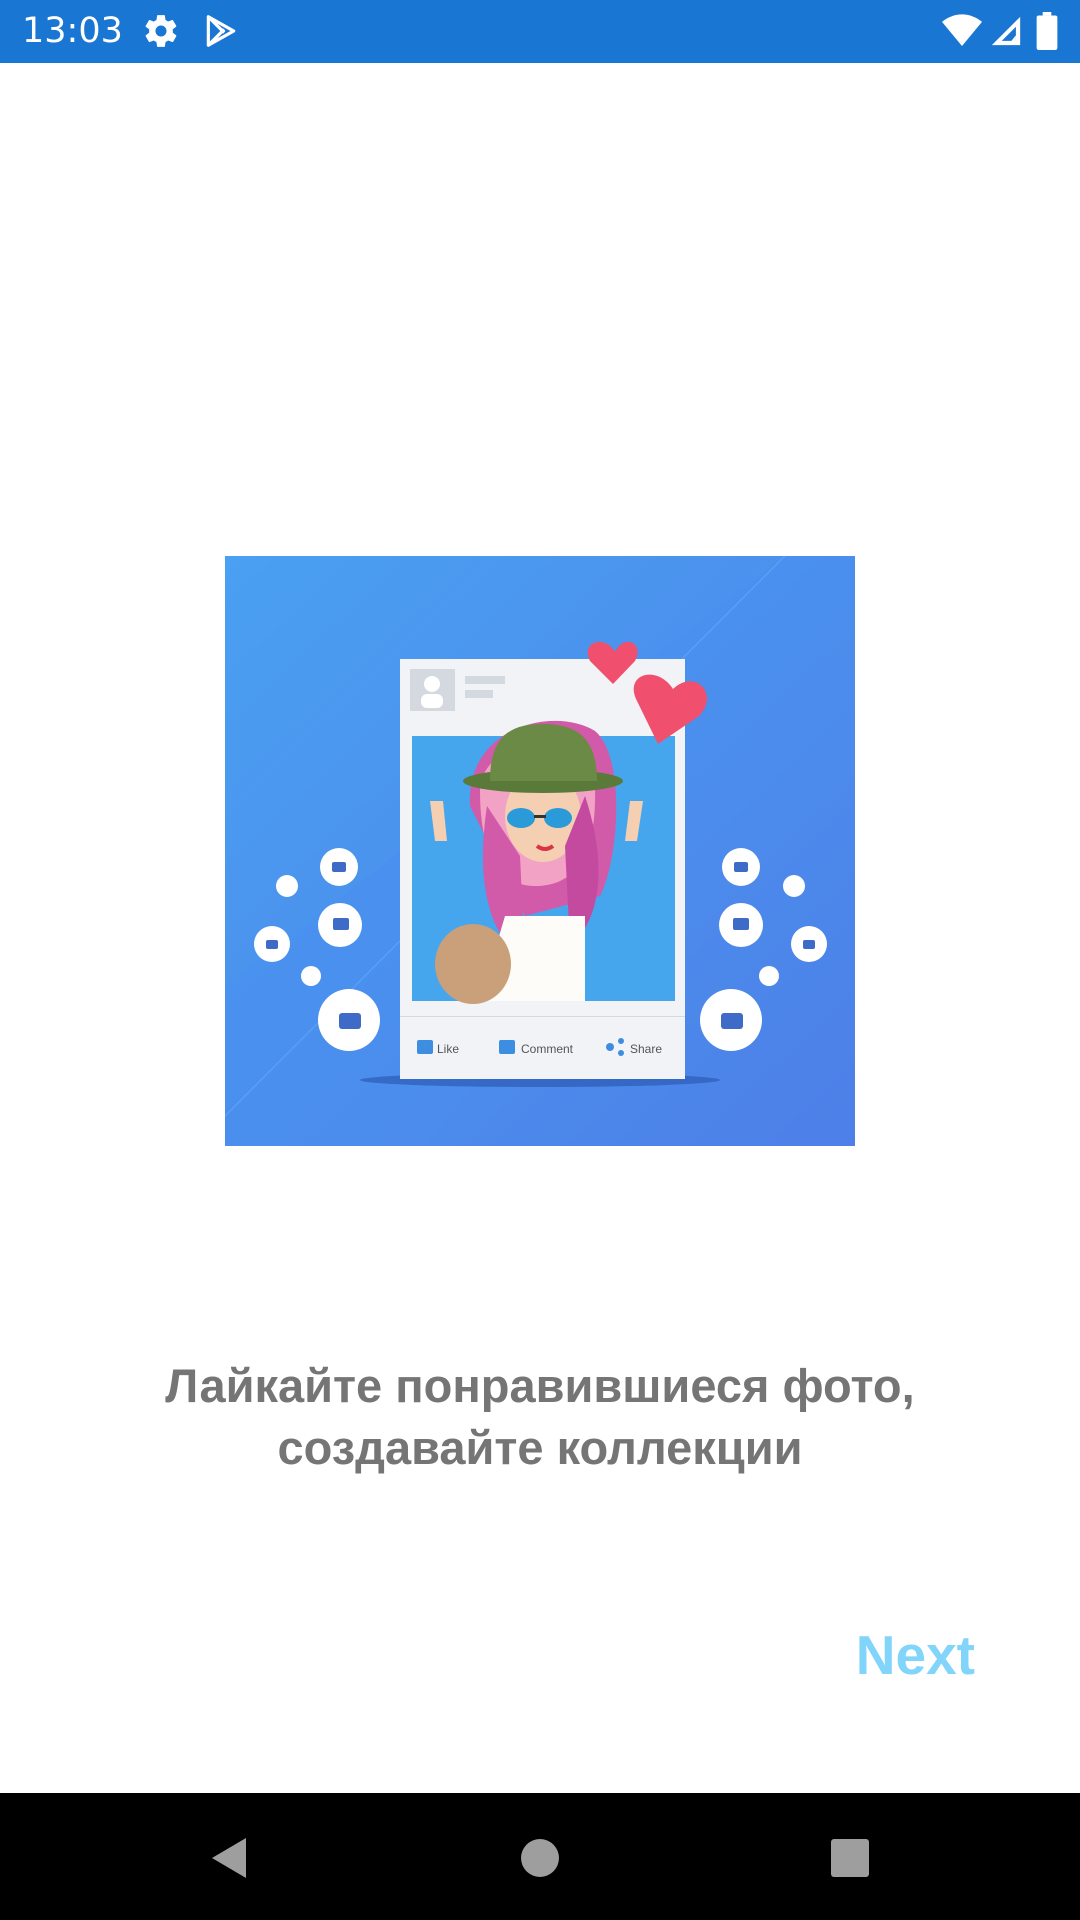 The image size is (1080, 1920). What do you see at coordinates (221, 31) in the screenshot?
I see `play-store-icon` at bounding box center [221, 31].